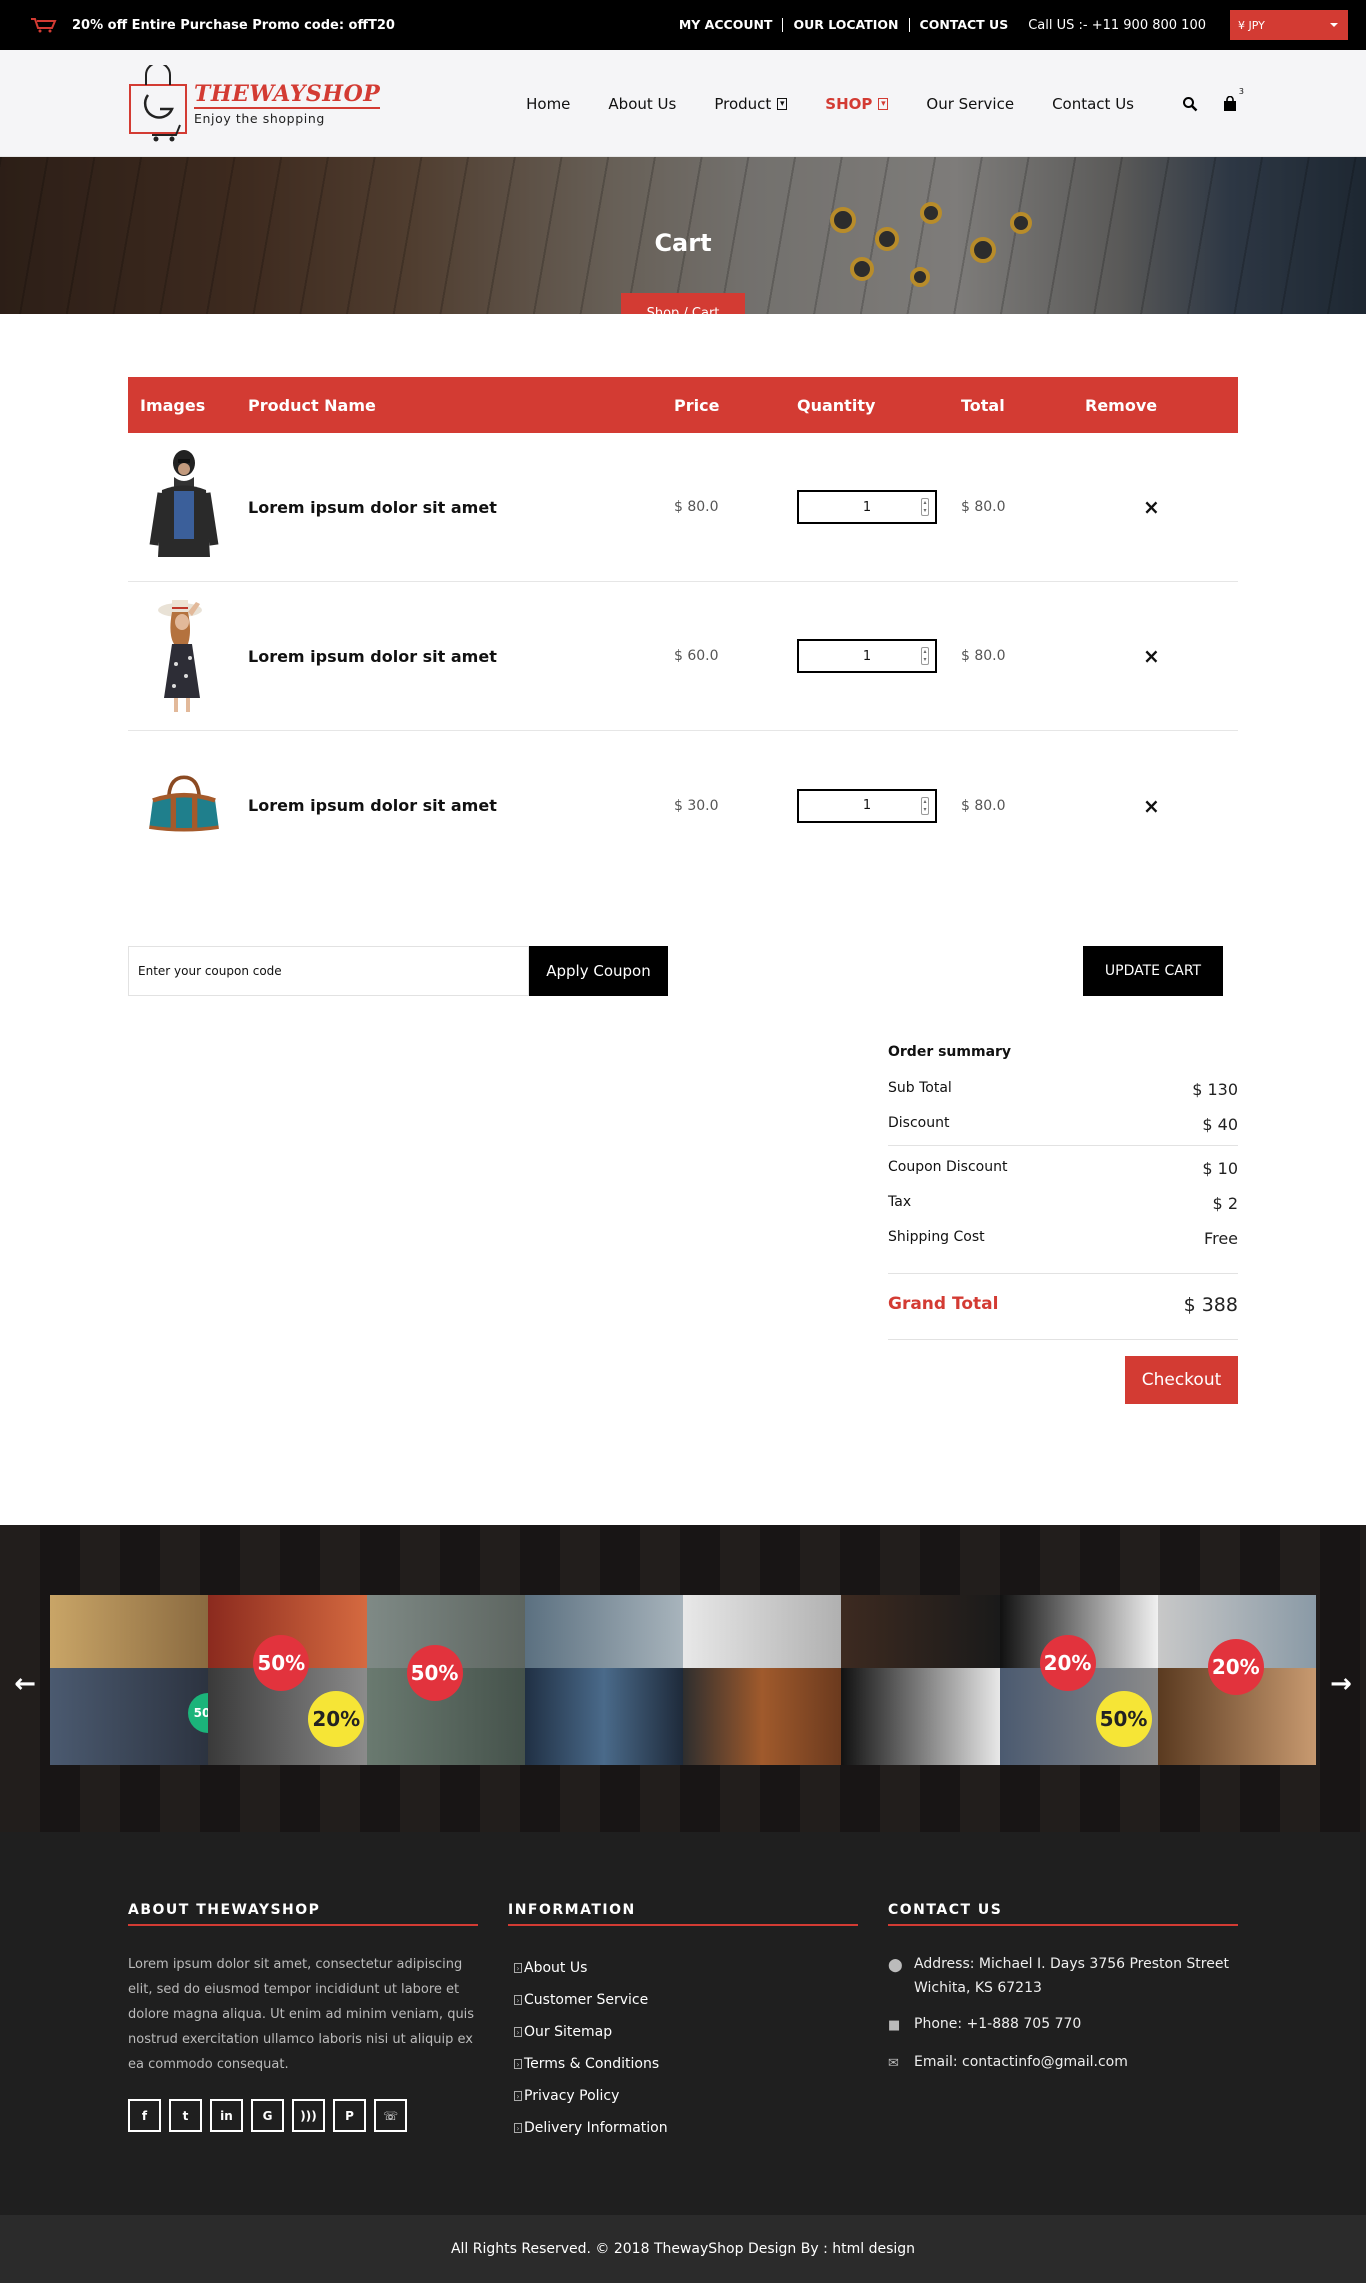 The width and height of the screenshot is (1366, 2283). I want to click on our-location-link: OUR LOCATION, so click(846, 25).